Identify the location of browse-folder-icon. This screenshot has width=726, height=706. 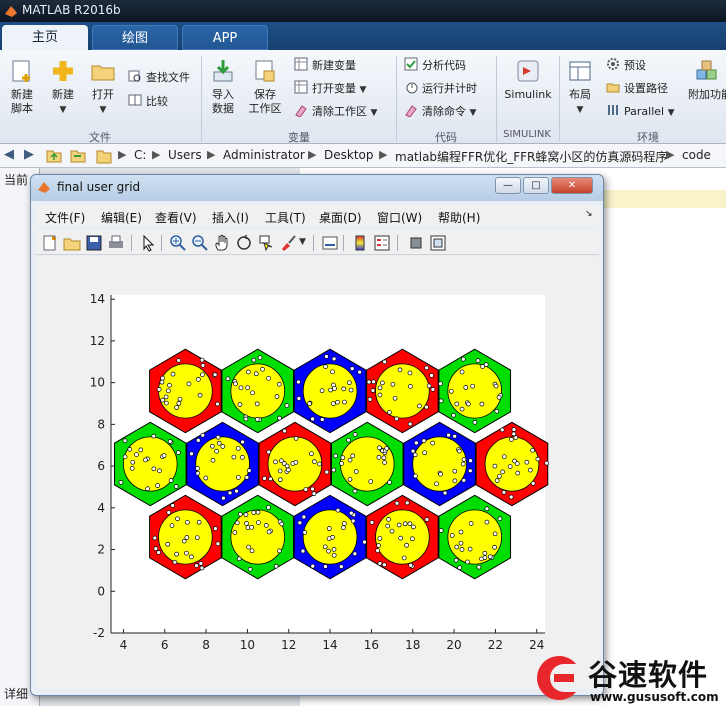
(78, 155).